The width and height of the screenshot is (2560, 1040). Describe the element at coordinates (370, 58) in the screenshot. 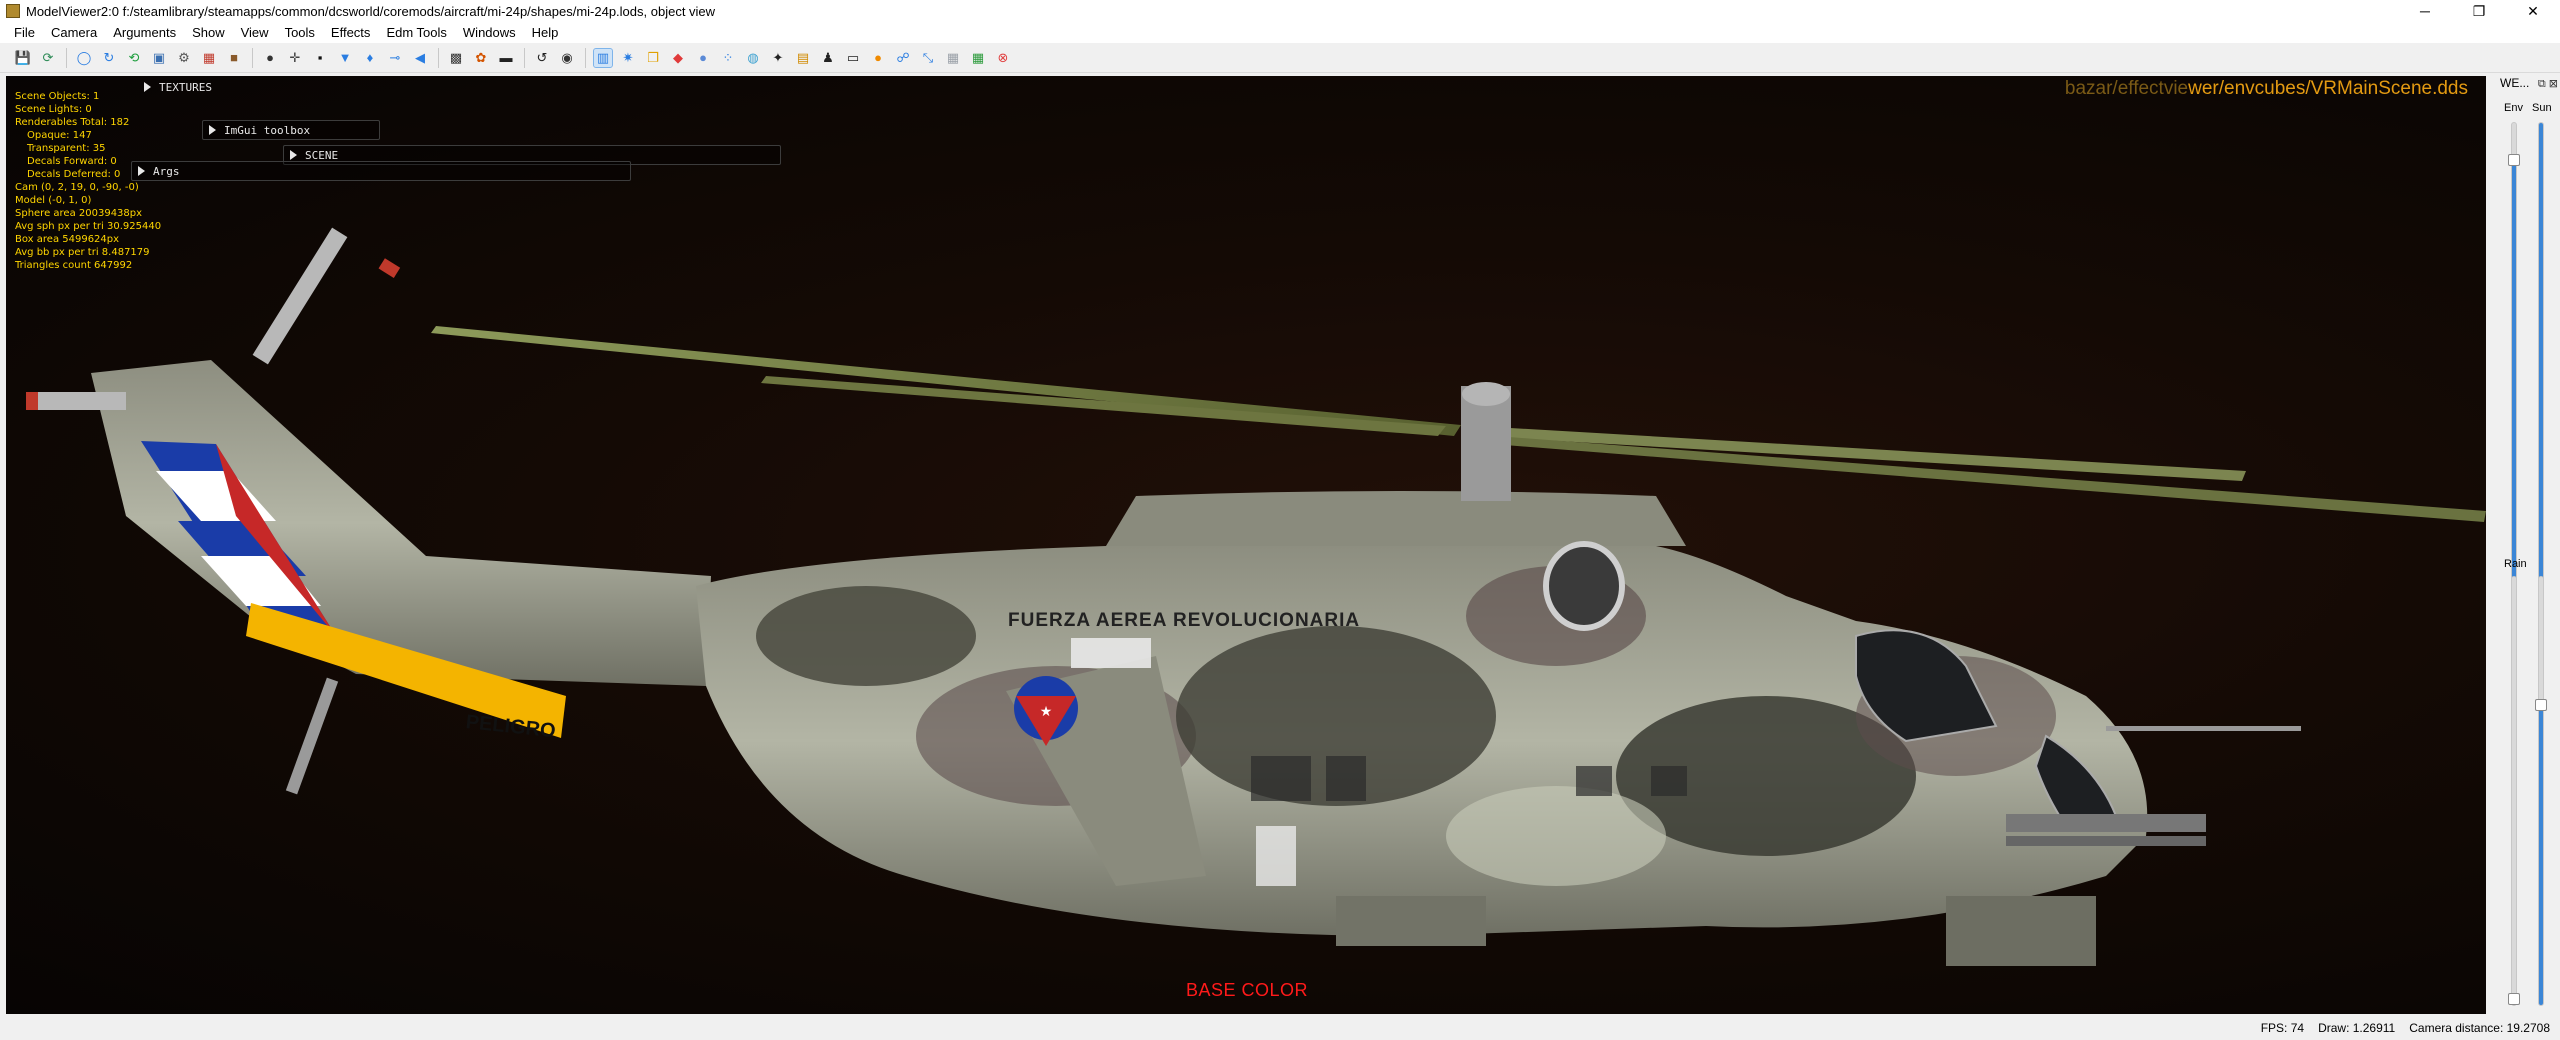

I see `lamp-icon: ♦` at that location.